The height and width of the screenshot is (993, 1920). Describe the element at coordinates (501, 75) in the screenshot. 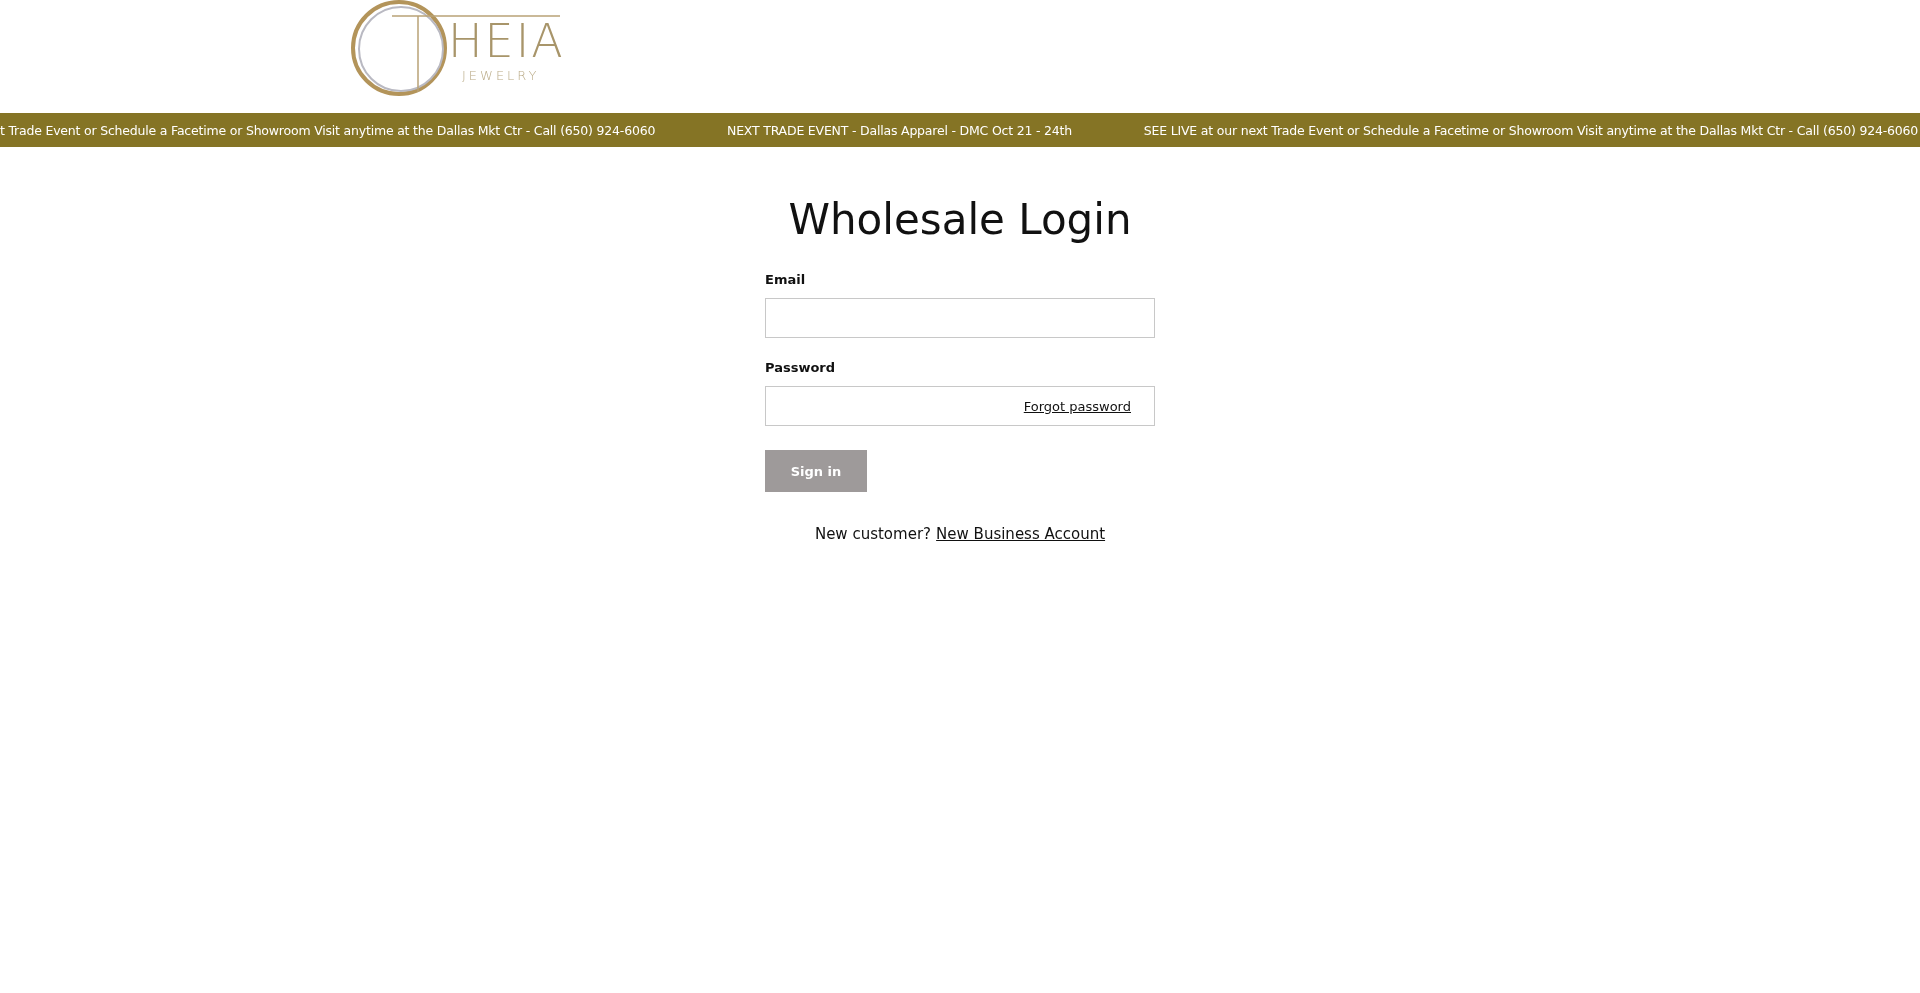

I see `logo-tagline: JEWELRY` at that location.